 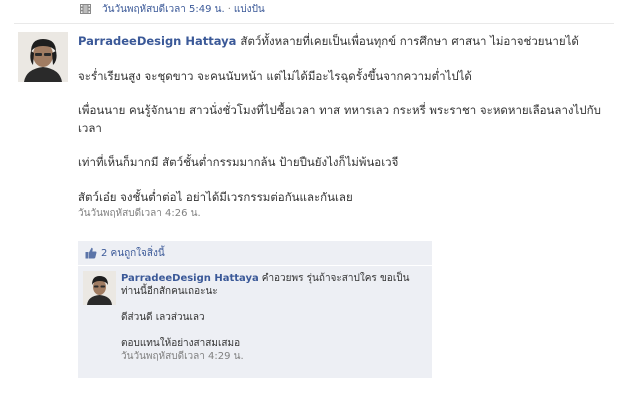 I want to click on comment-avatar, so click(x=99, y=288).